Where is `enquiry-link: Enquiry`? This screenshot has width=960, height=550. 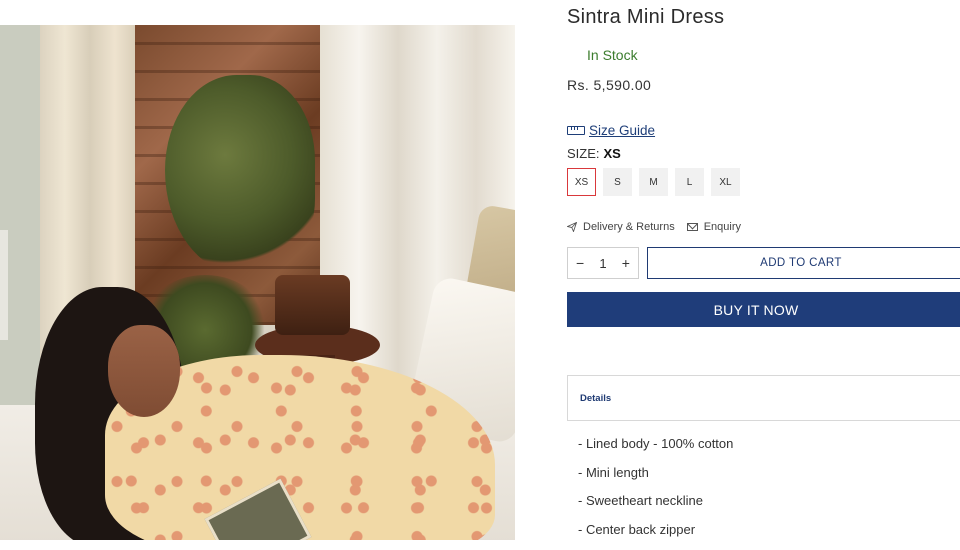
enquiry-link: Enquiry is located at coordinates (714, 227).